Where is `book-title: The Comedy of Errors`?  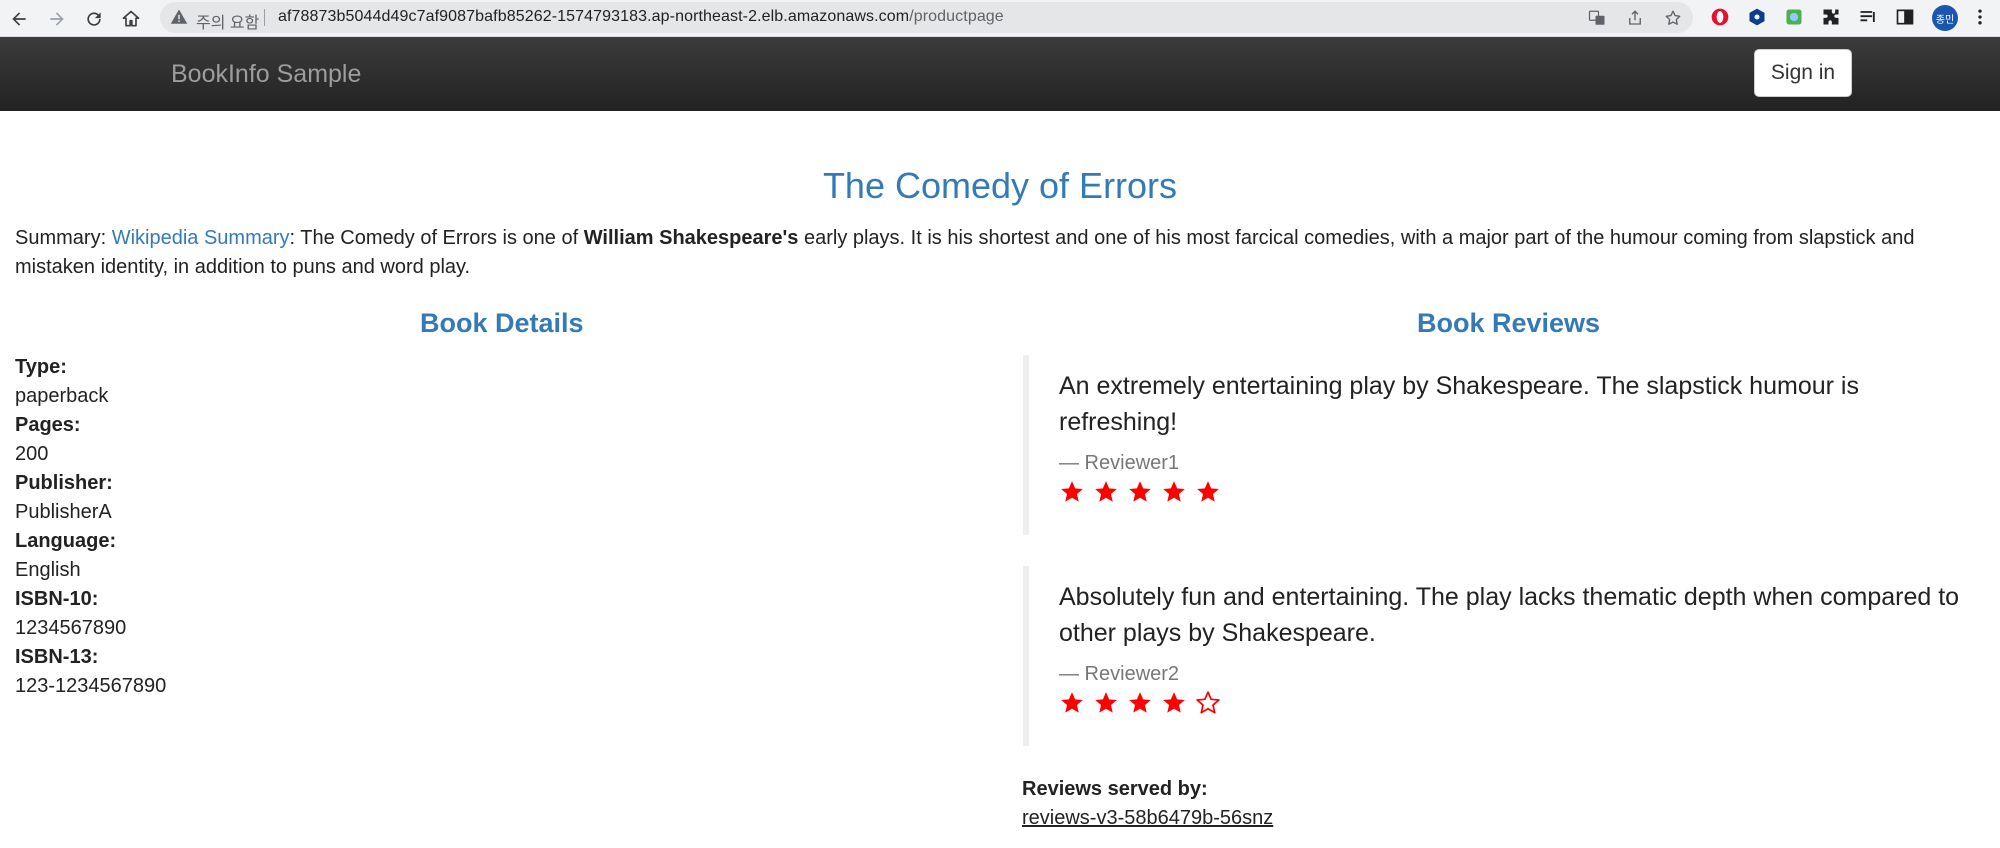 book-title: The Comedy of Errors is located at coordinates (1000, 185).